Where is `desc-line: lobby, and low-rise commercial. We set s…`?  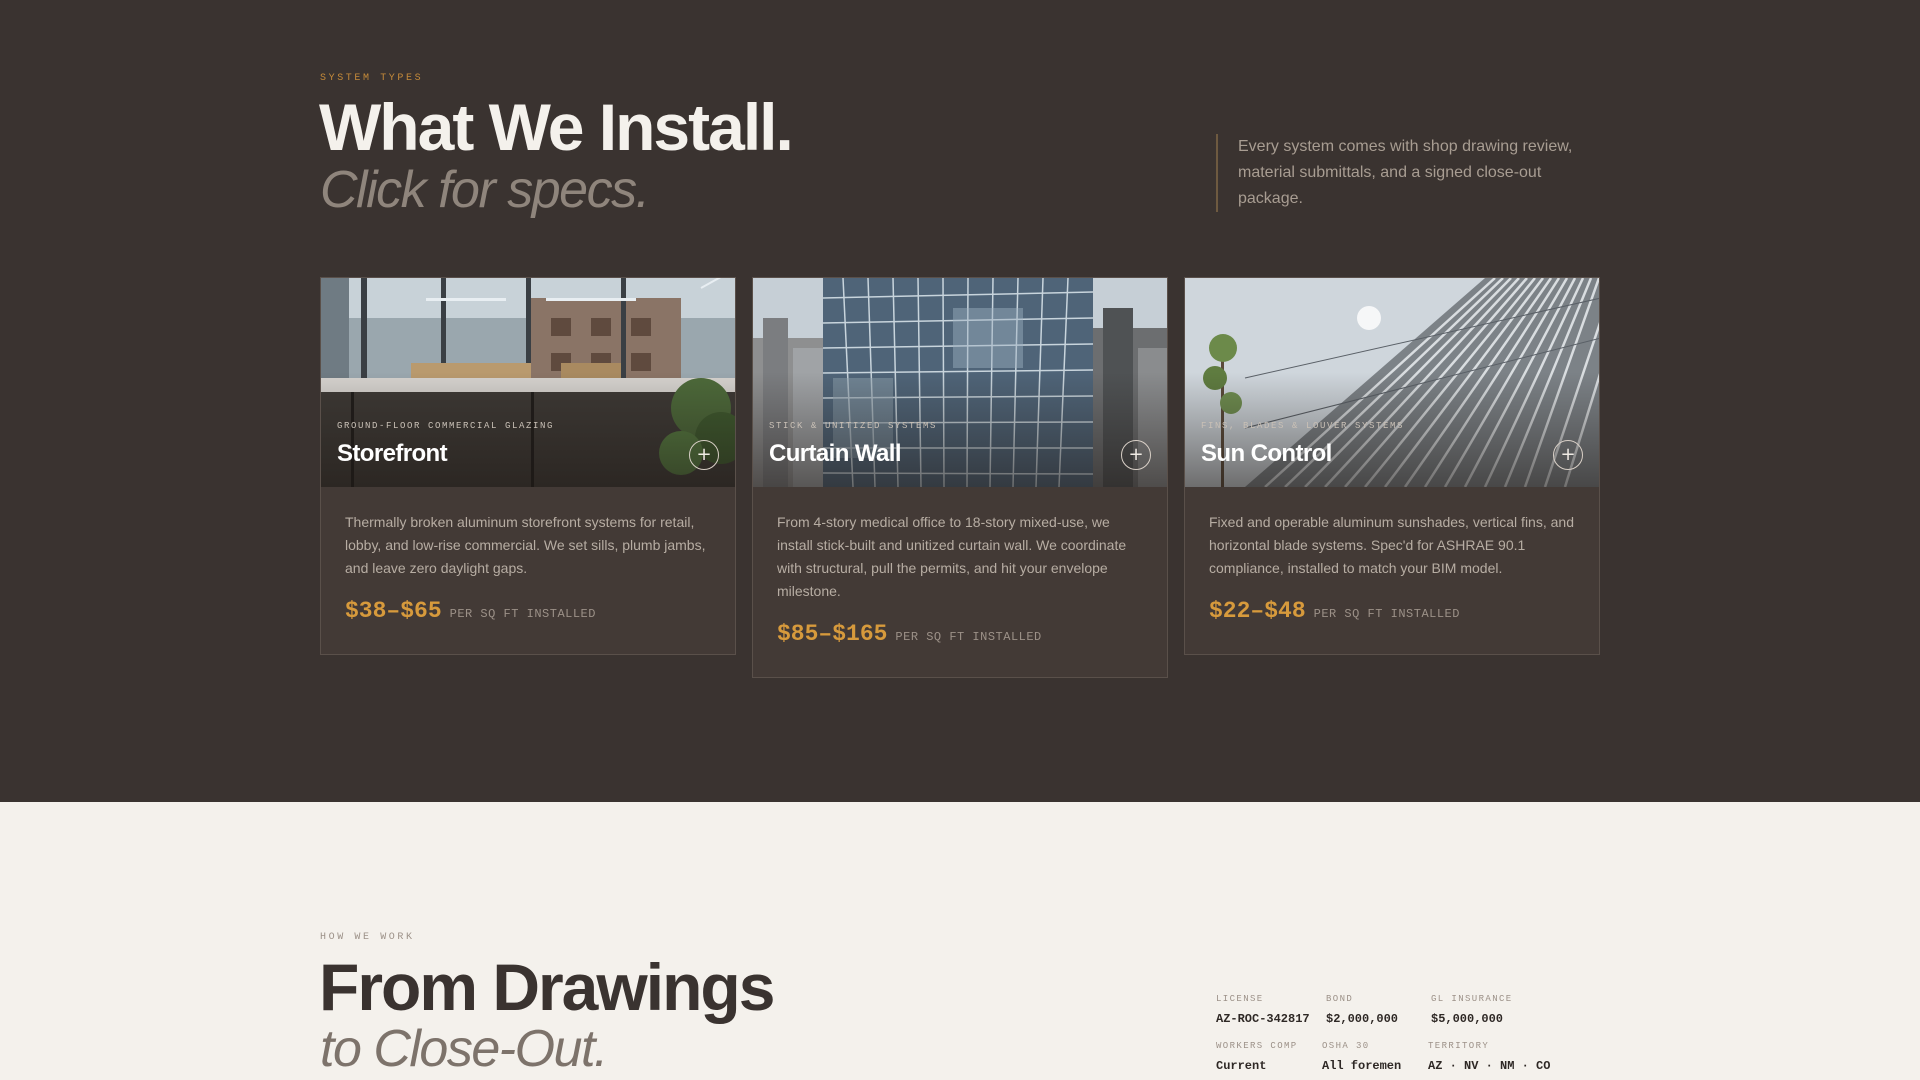
desc-line: lobby, and low-rise commercial. We set s… is located at coordinates (525, 545).